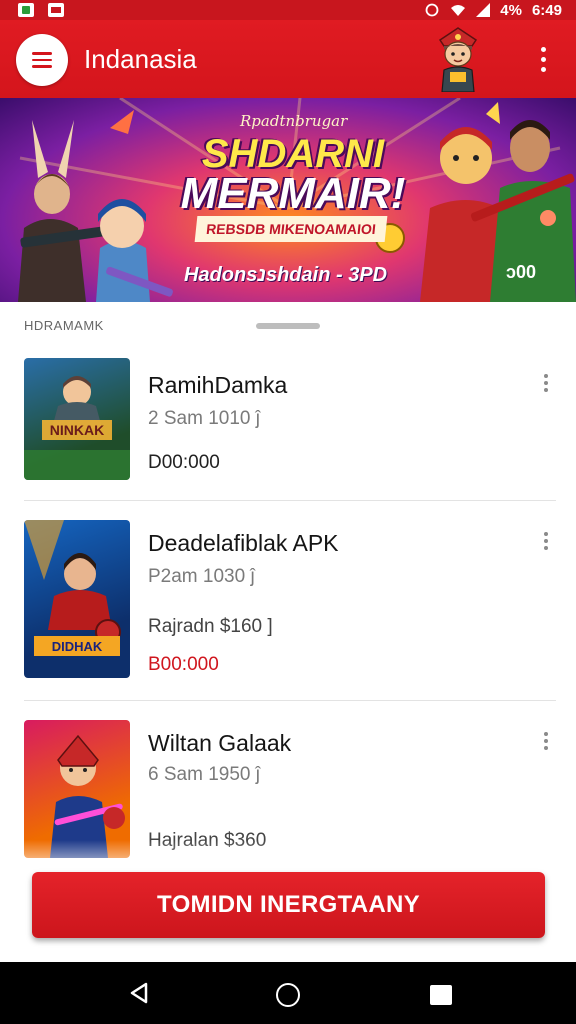  I want to click on item-title: Deadelafiblak APK, so click(243, 543).